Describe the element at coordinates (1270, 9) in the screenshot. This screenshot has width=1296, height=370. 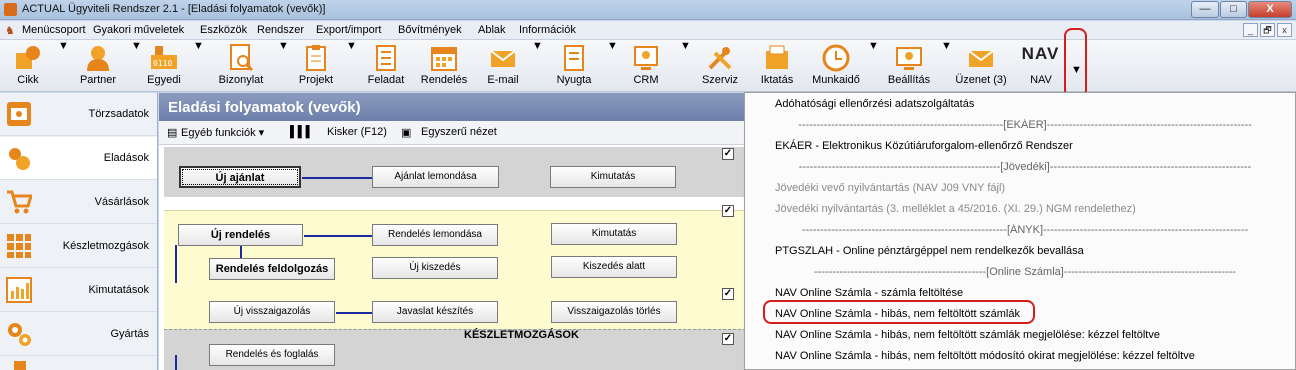
I see `close-button: X` at that location.